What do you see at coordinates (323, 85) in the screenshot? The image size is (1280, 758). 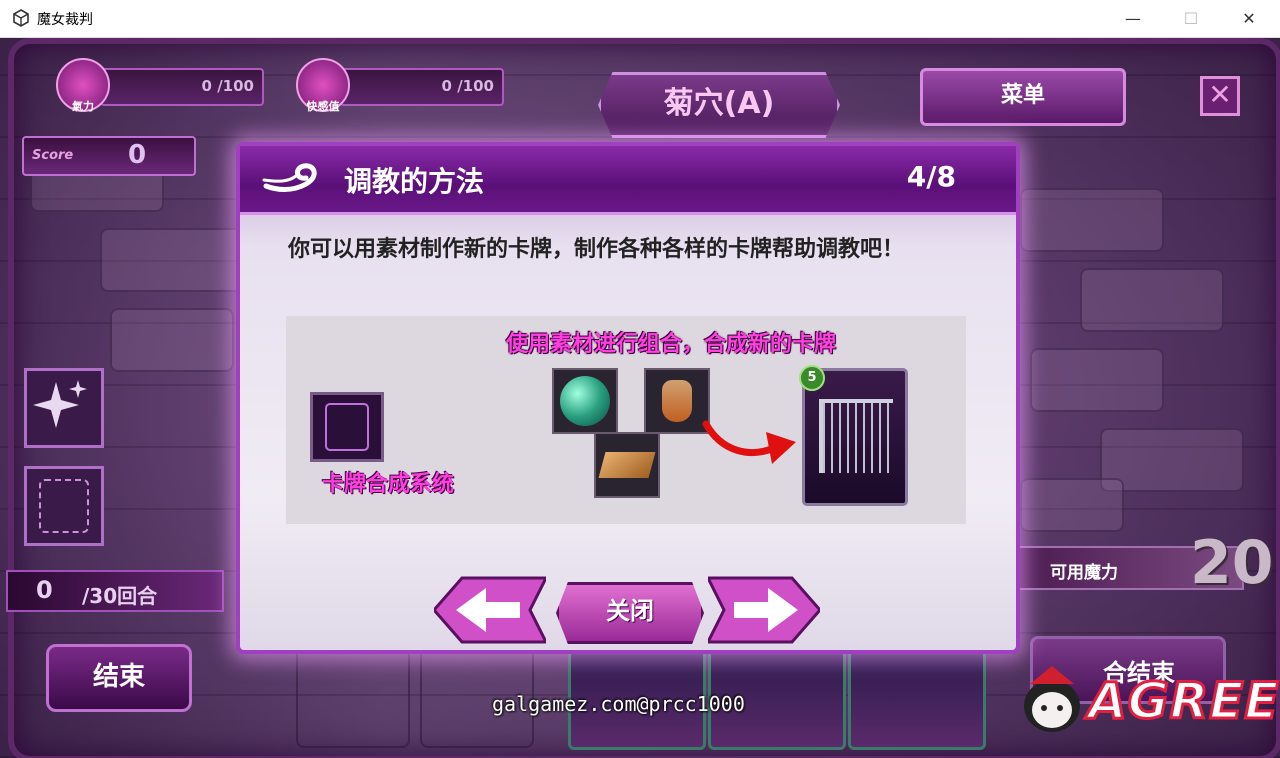 I see `heart-icon: 快感值` at bounding box center [323, 85].